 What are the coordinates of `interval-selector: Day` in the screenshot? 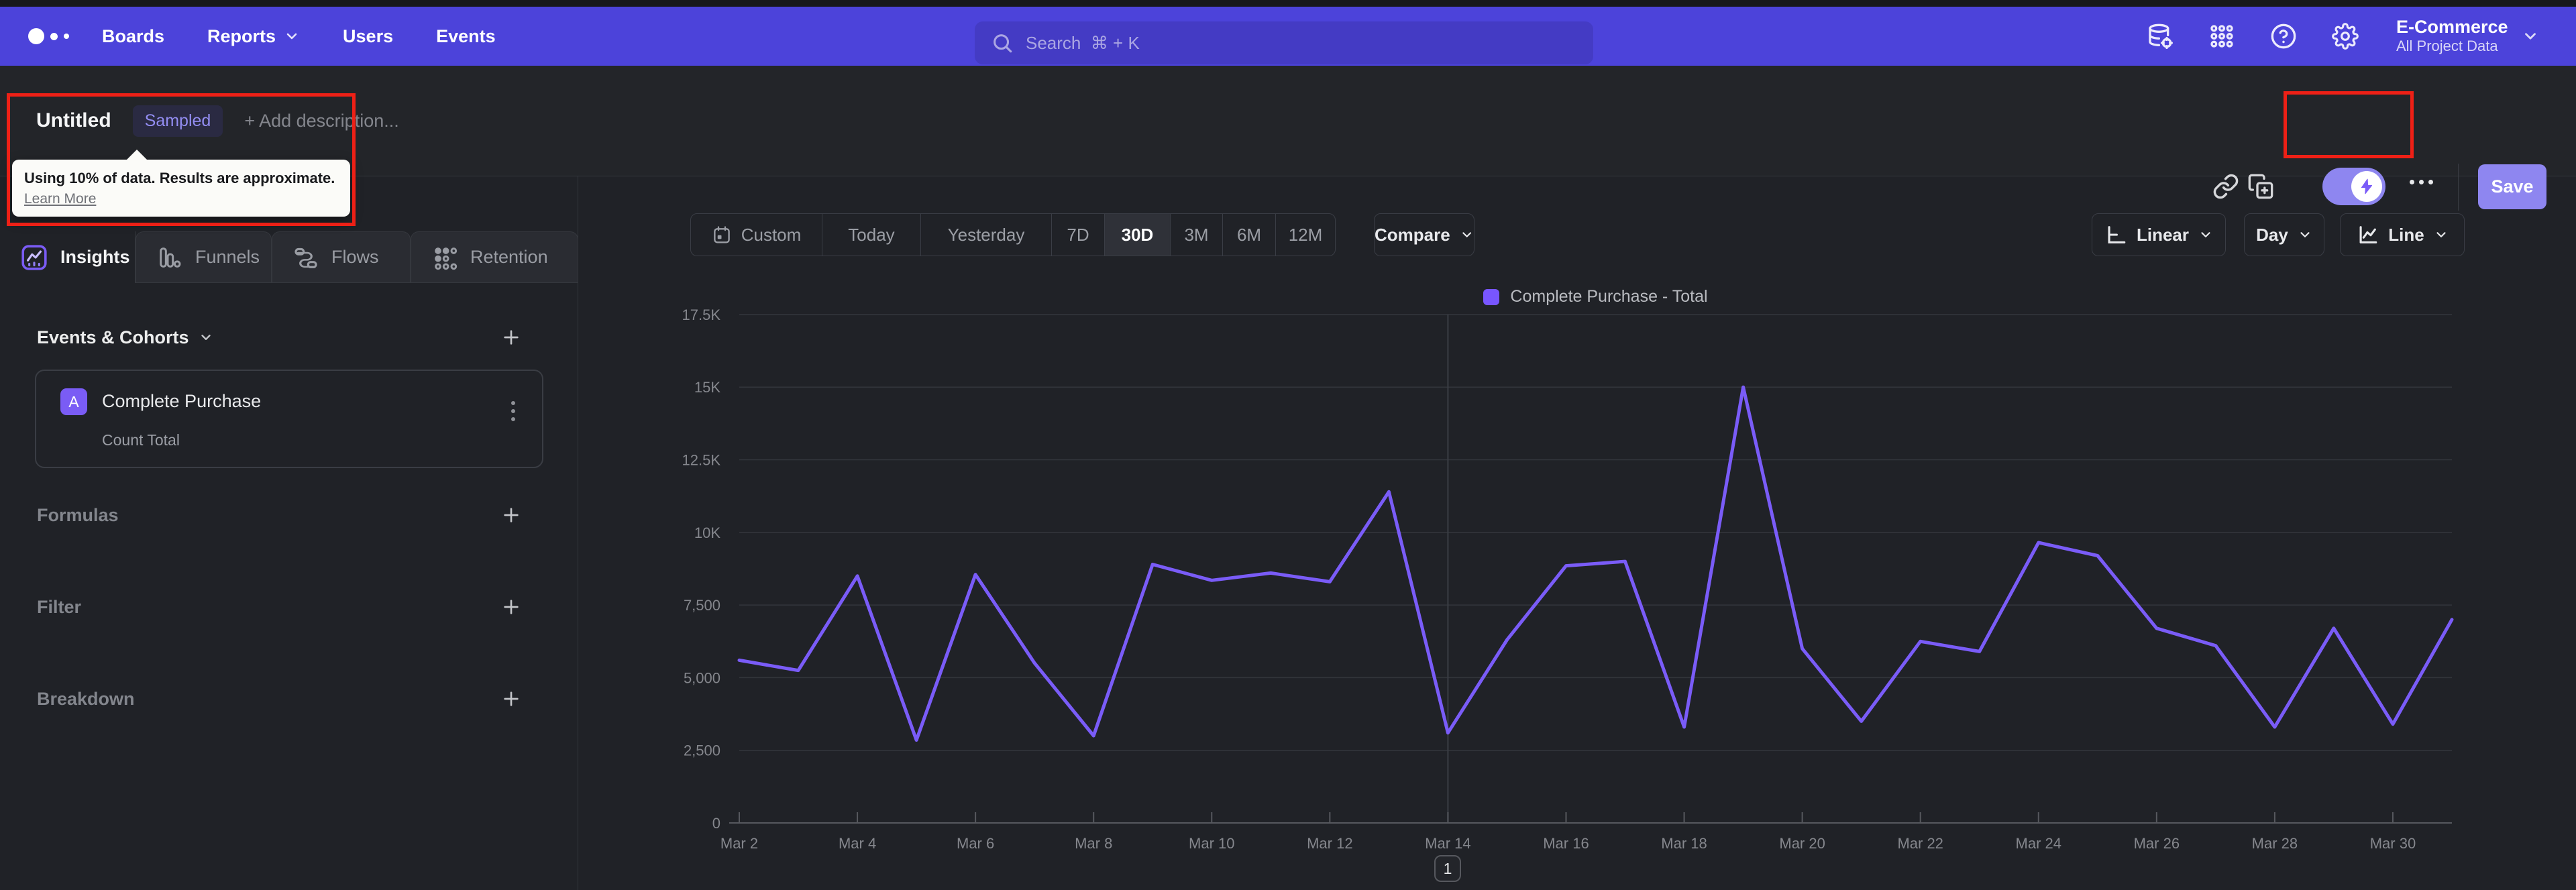 It's located at (2284, 234).